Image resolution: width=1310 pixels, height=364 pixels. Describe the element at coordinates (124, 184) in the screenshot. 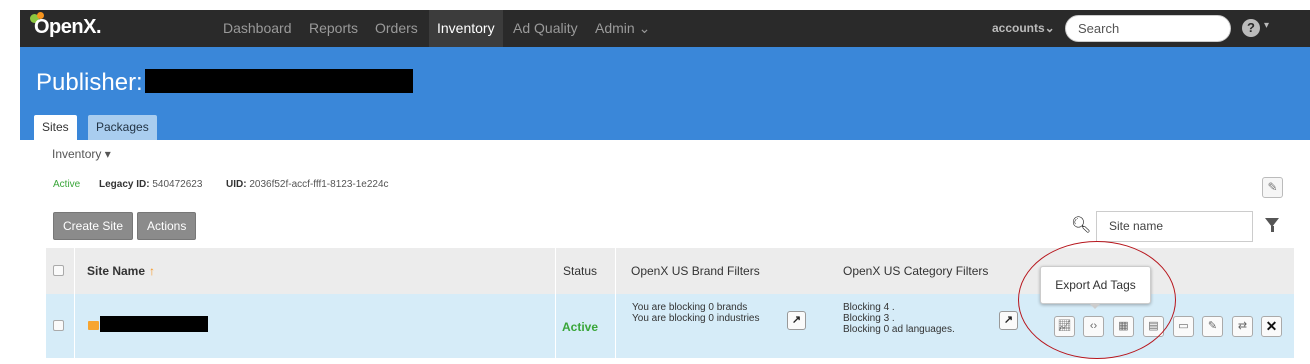

I see `legacy-id-label: Legacy ID:` at that location.